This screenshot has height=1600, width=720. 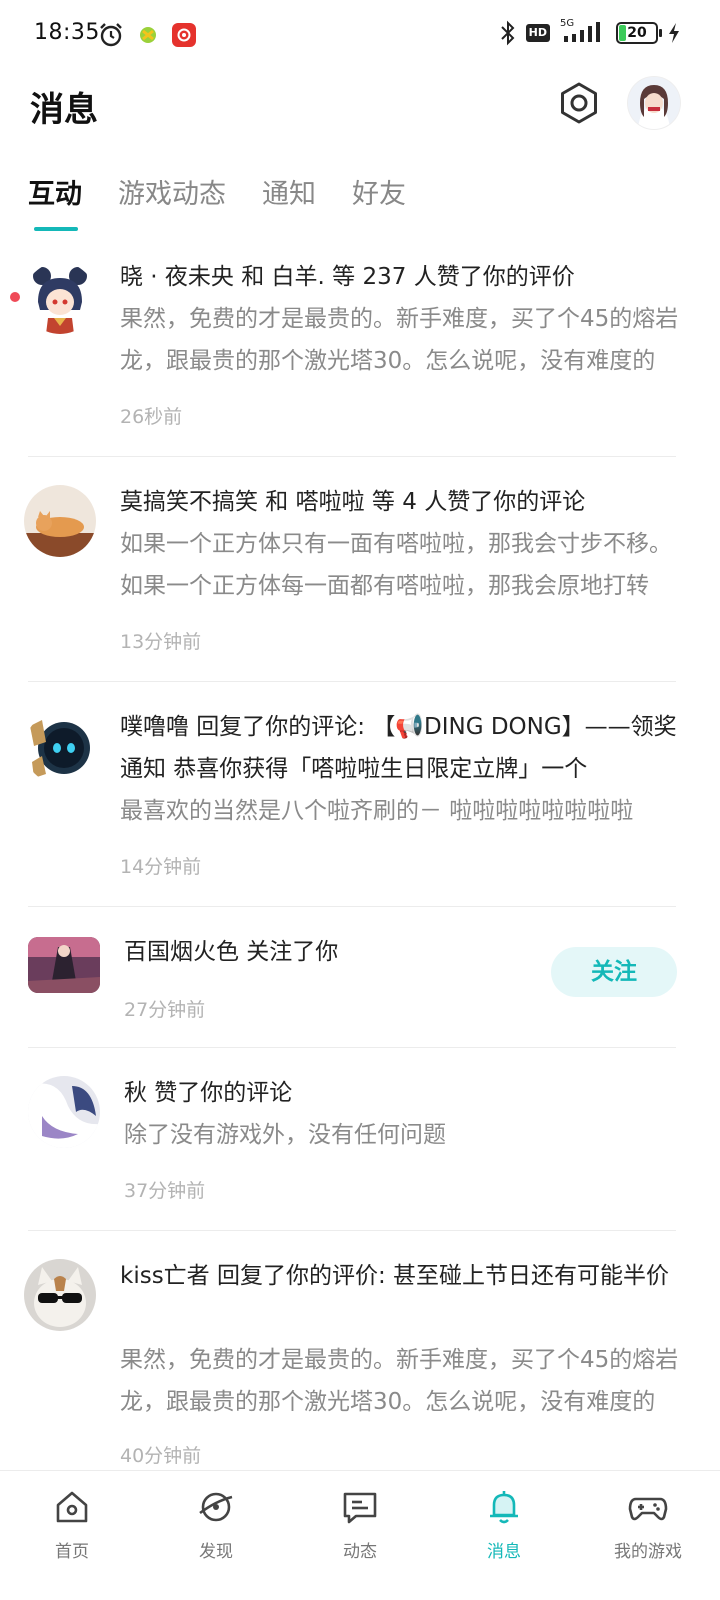 What do you see at coordinates (56, 229) in the screenshot?
I see `tab-indicator` at bounding box center [56, 229].